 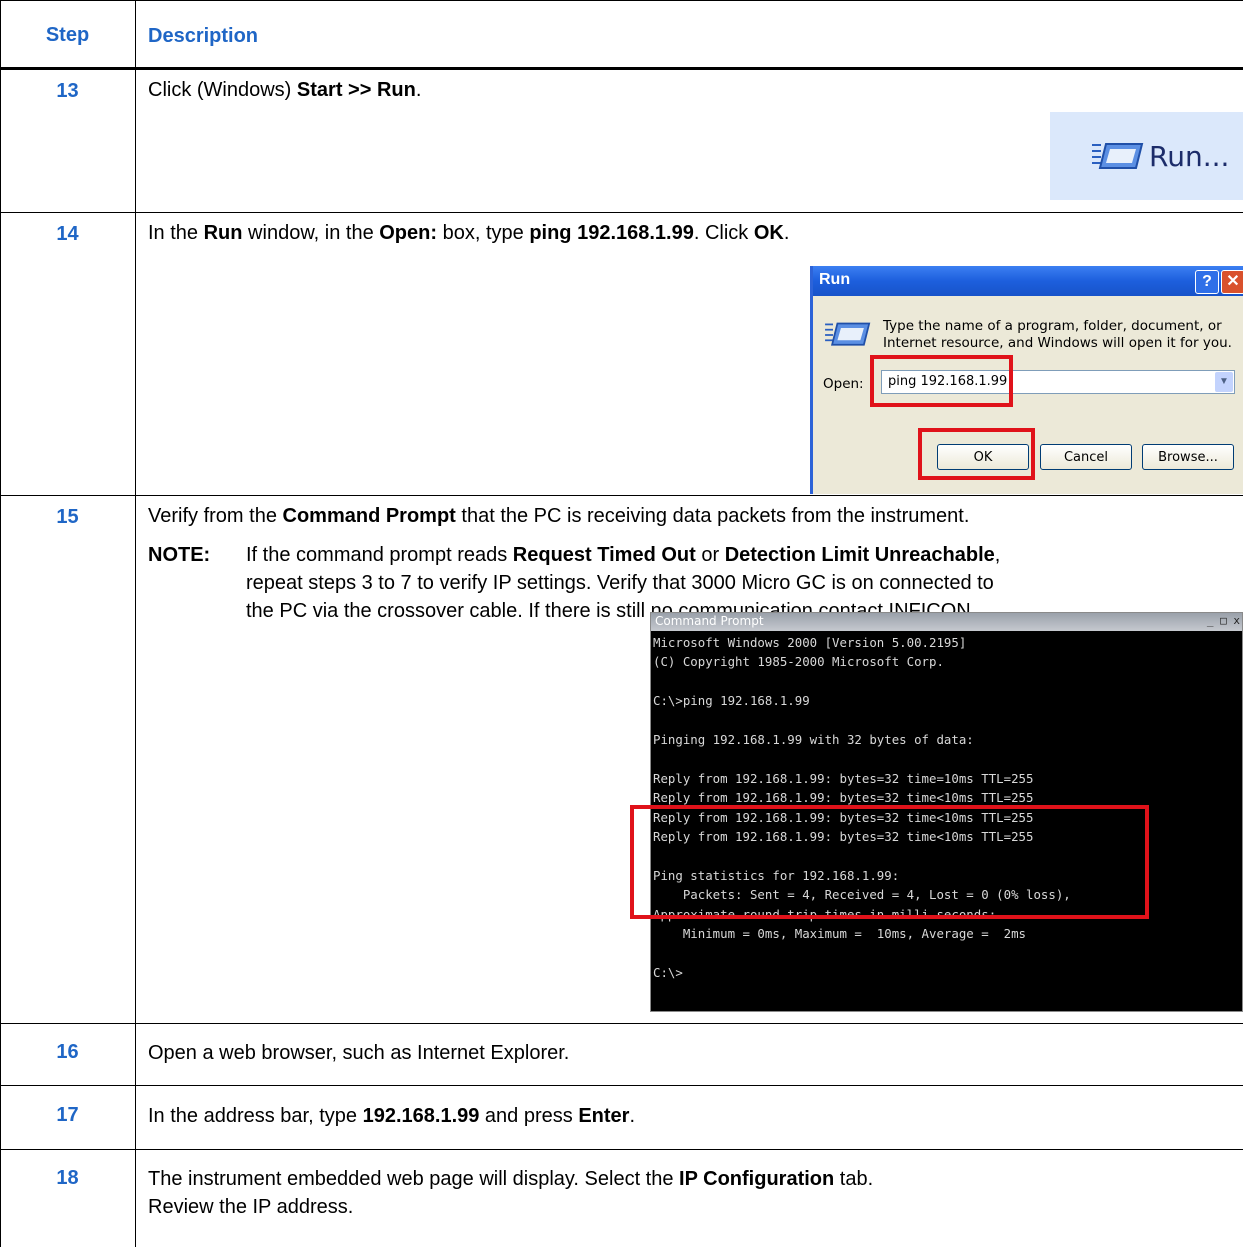 I want to click on command-prompt-title: Command Prompt, so click(x=709, y=621).